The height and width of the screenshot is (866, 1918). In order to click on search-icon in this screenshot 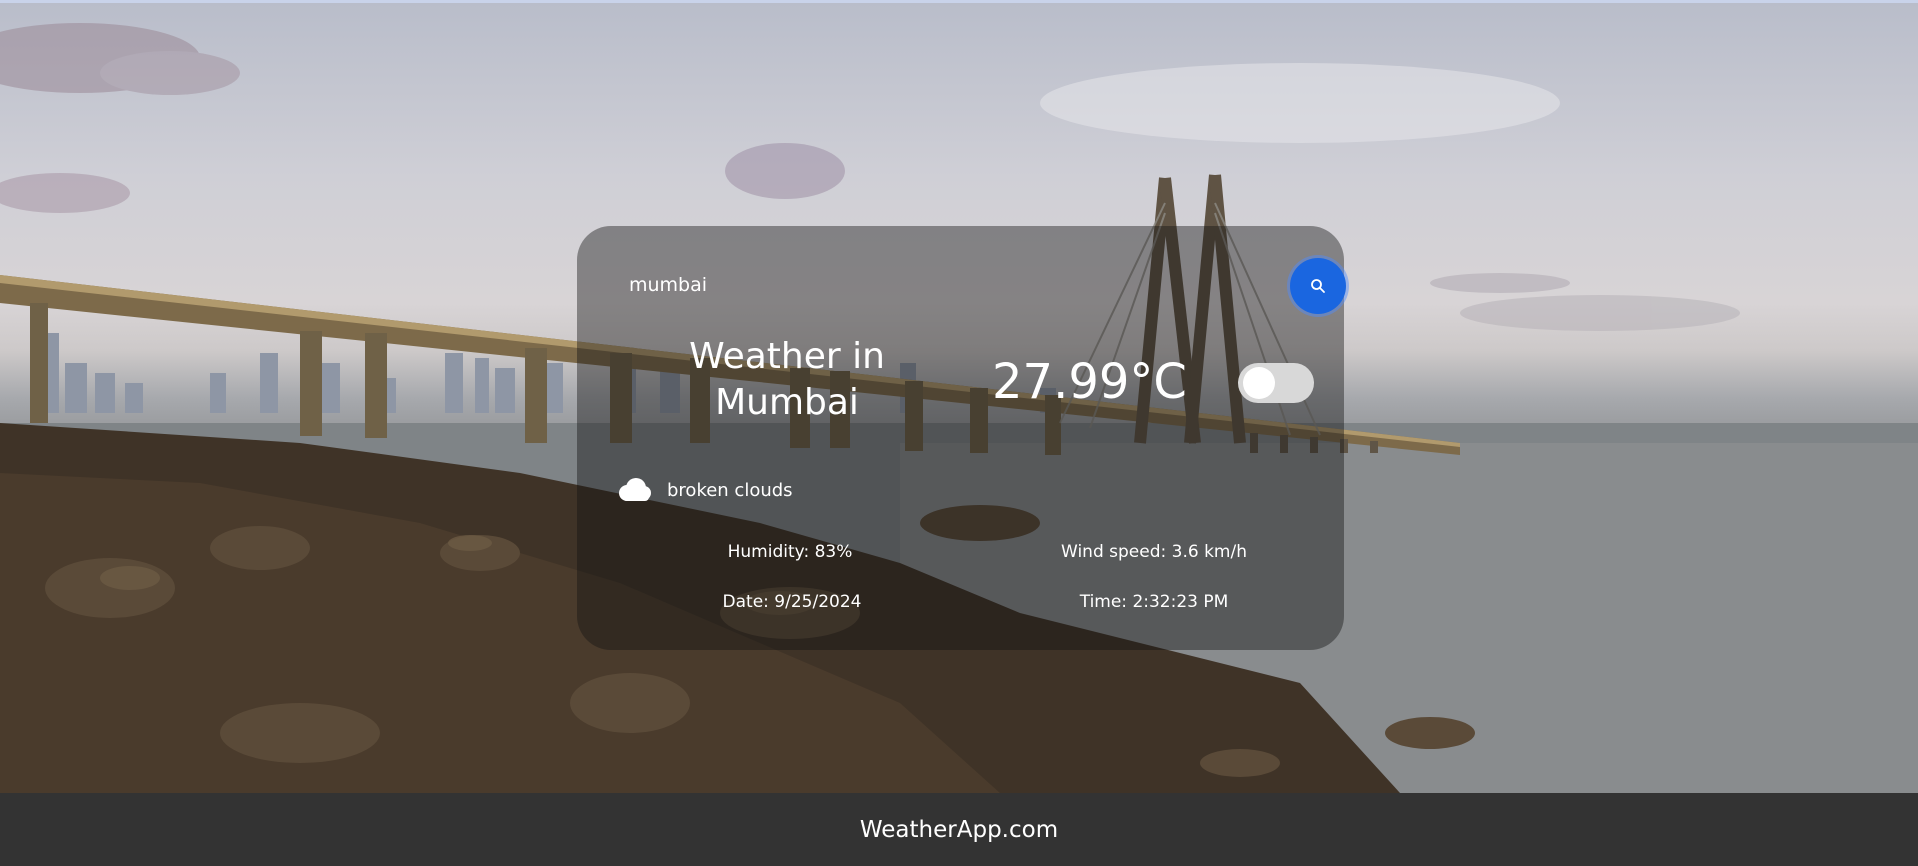, I will do `click(1318, 286)`.